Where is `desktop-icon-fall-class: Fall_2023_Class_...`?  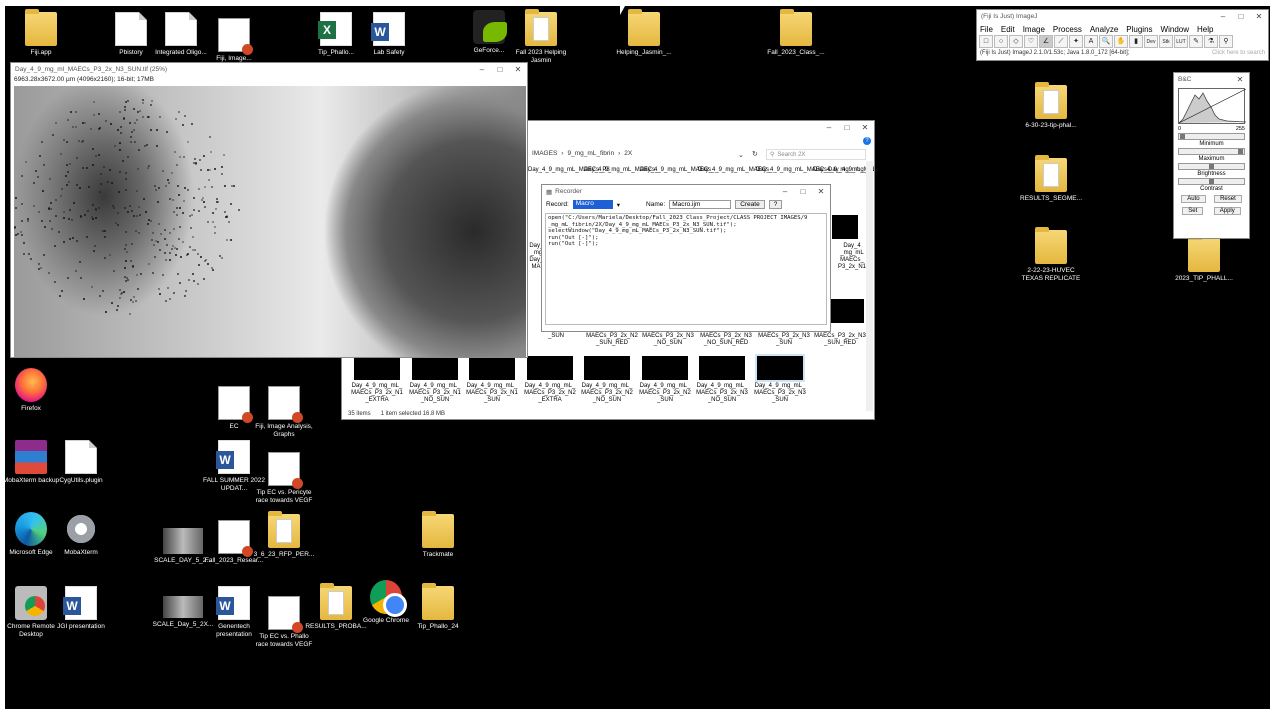 desktop-icon-fall-class: Fall_2023_Class_... is located at coordinates (796, 33).